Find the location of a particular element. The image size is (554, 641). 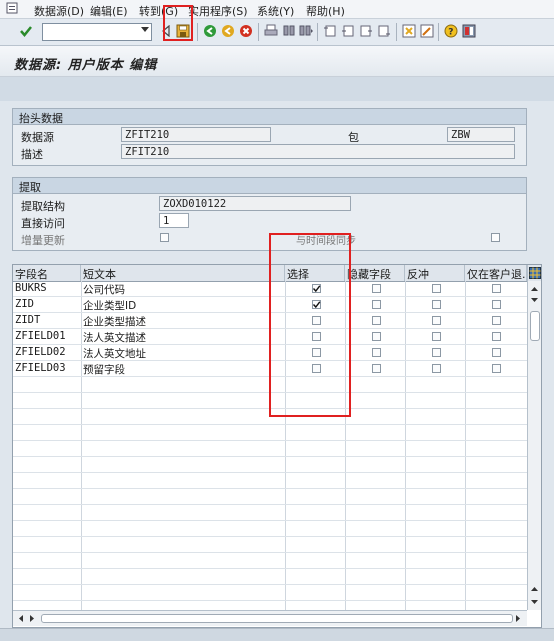

create-session-icon is located at coordinates (409, 31).